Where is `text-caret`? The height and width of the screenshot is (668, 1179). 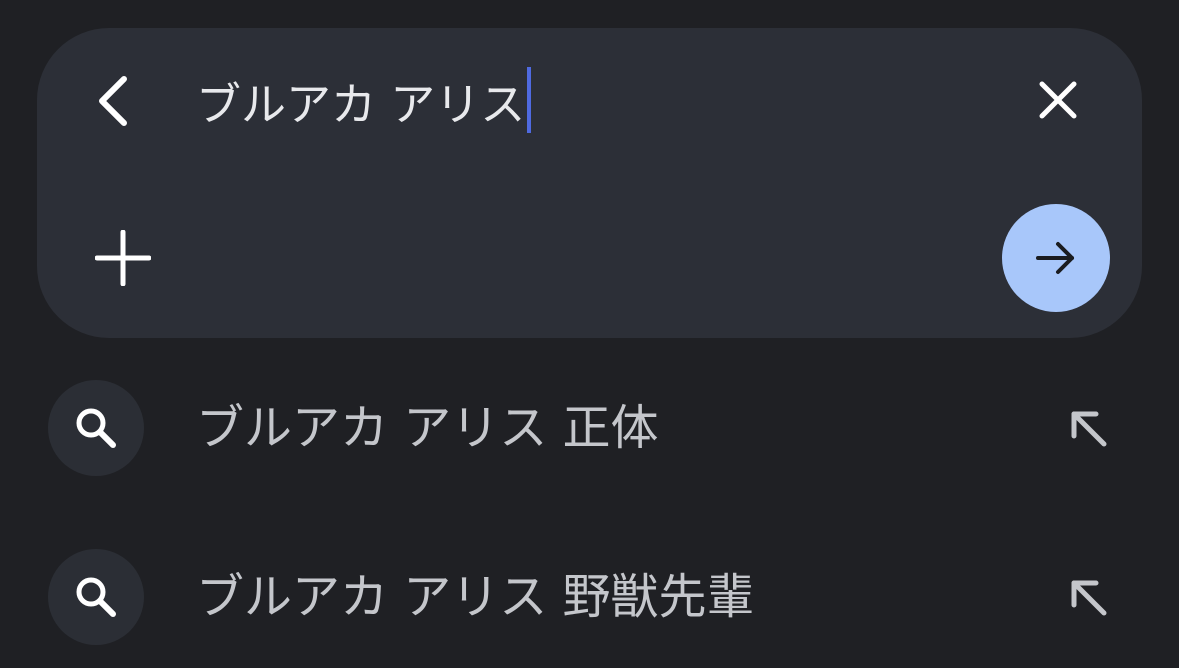 text-caret is located at coordinates (529, 100).